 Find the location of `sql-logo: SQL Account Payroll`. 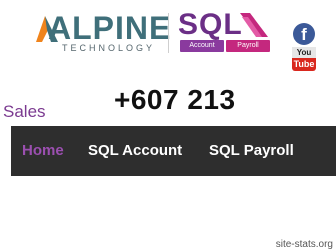

sql-logo: SQL Account Payroll is located at coordinates (227, 30).